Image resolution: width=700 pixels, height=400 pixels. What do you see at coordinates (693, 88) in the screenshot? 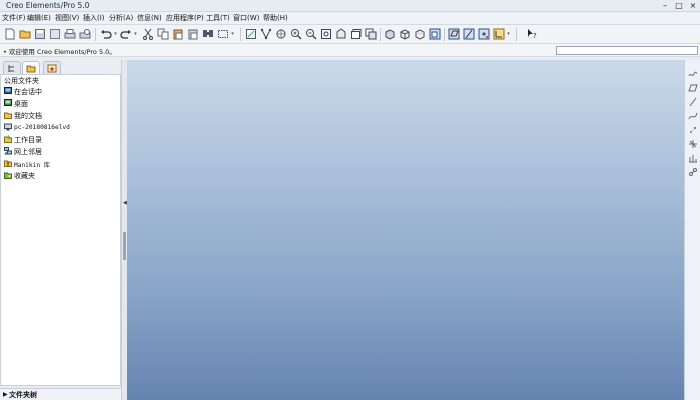
I see `datum-plane-icon` at bounding box center [693, 88].